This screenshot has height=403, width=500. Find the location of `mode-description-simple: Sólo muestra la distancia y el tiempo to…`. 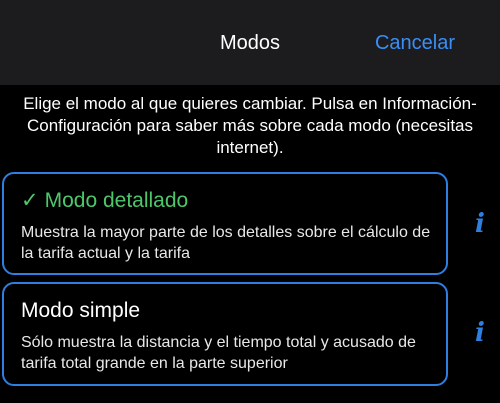

mode-description-simple: Sólo muestra la distancia y el tiempo to… is located at coordinates (218, 353).